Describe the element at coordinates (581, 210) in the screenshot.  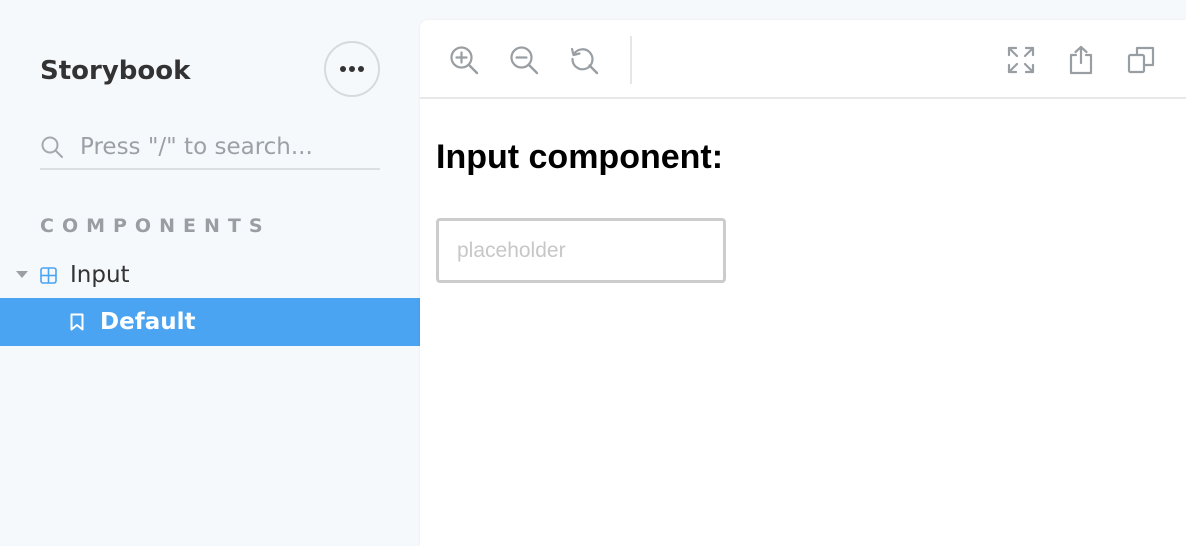
I see `story-canvas: Input component:` at that location.